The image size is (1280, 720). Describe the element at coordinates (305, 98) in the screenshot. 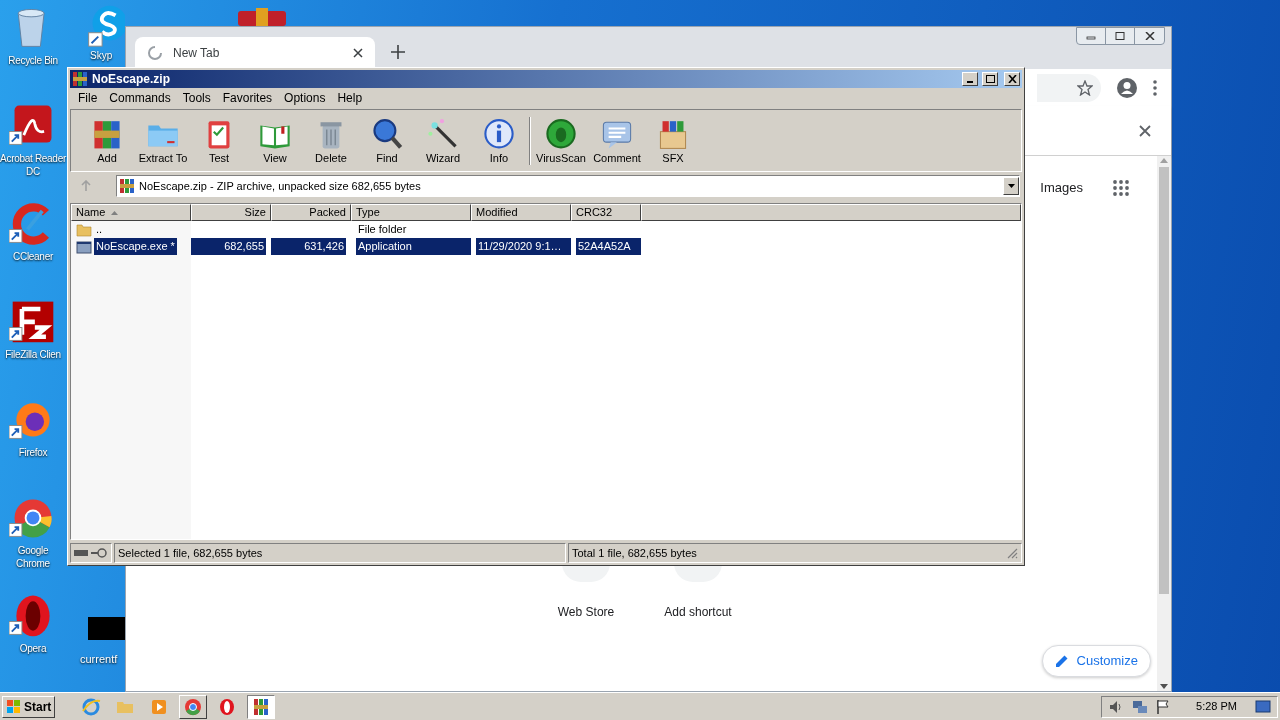

I see `menu-item: Options` at that location.